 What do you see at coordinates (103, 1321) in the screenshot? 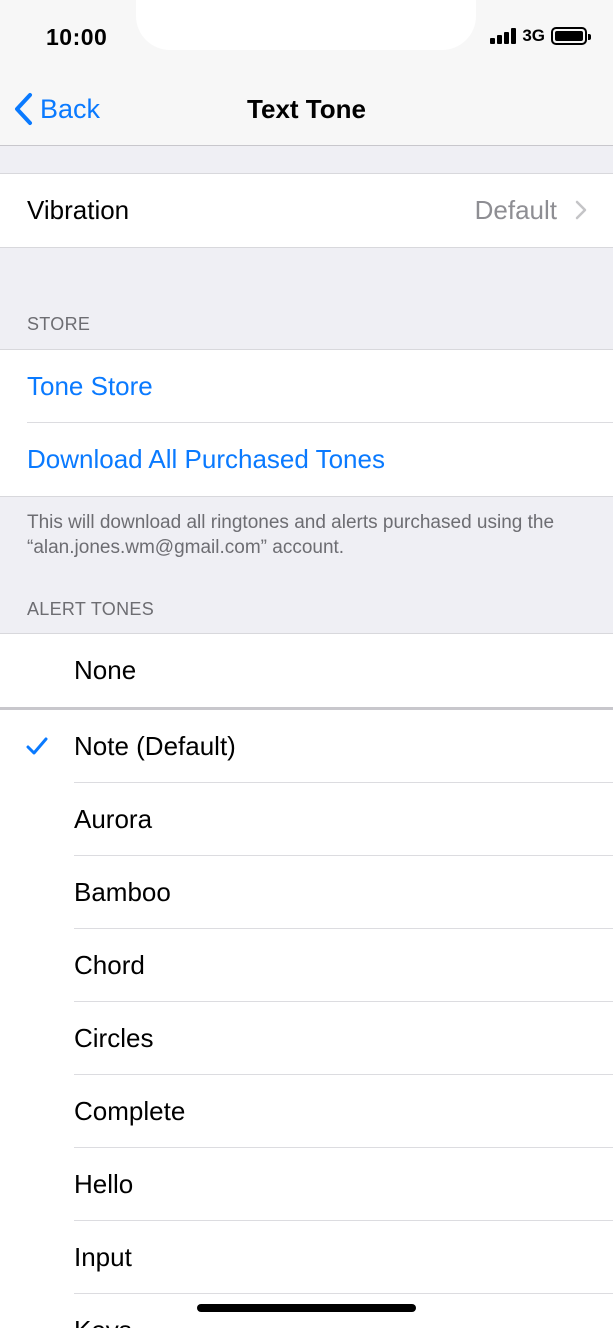
I see `tone-label: Keys` at bounding box center [103, 1321].